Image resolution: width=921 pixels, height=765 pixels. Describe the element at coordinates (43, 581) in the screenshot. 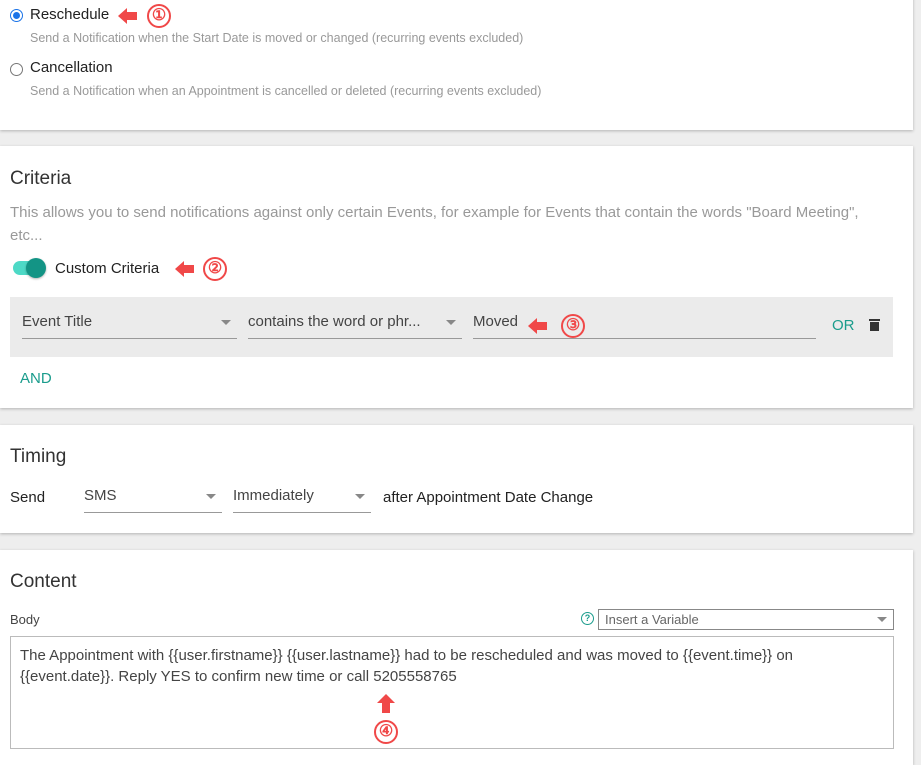

I see `content-title: Content` at that location.